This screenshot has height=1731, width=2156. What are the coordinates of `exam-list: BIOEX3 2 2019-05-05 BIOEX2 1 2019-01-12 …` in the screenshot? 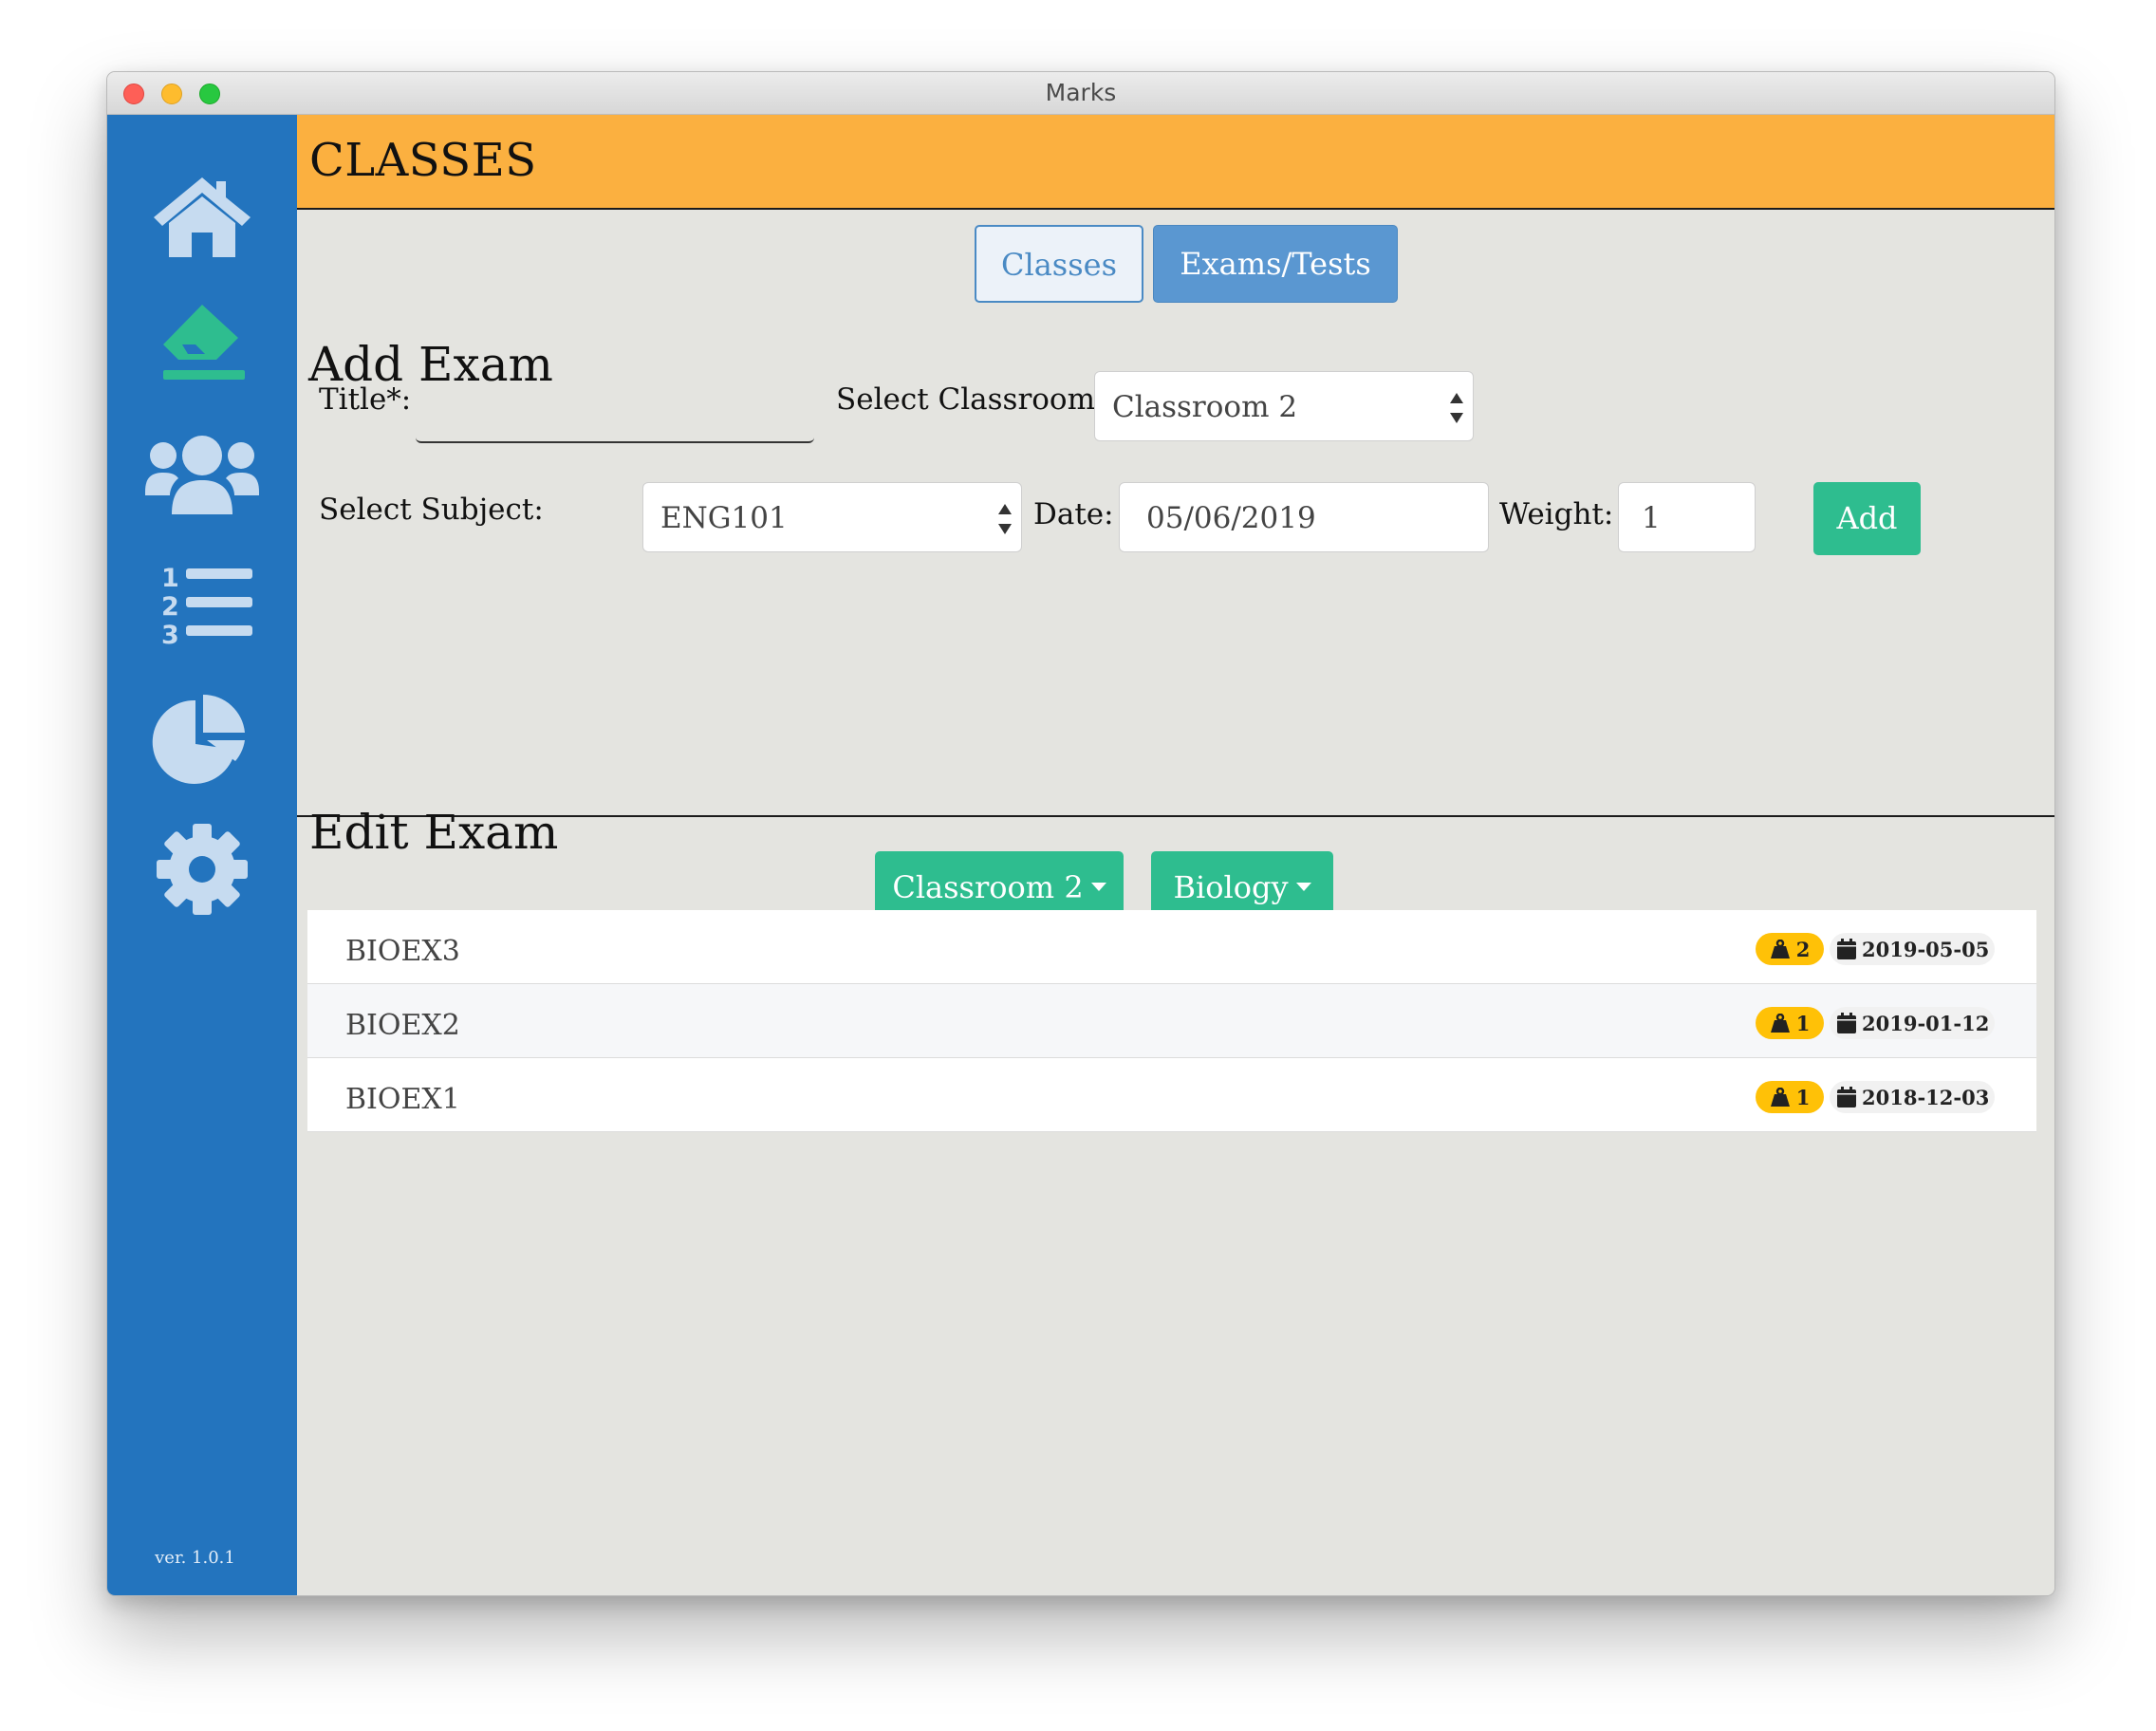 It's located at (1171, 1021).